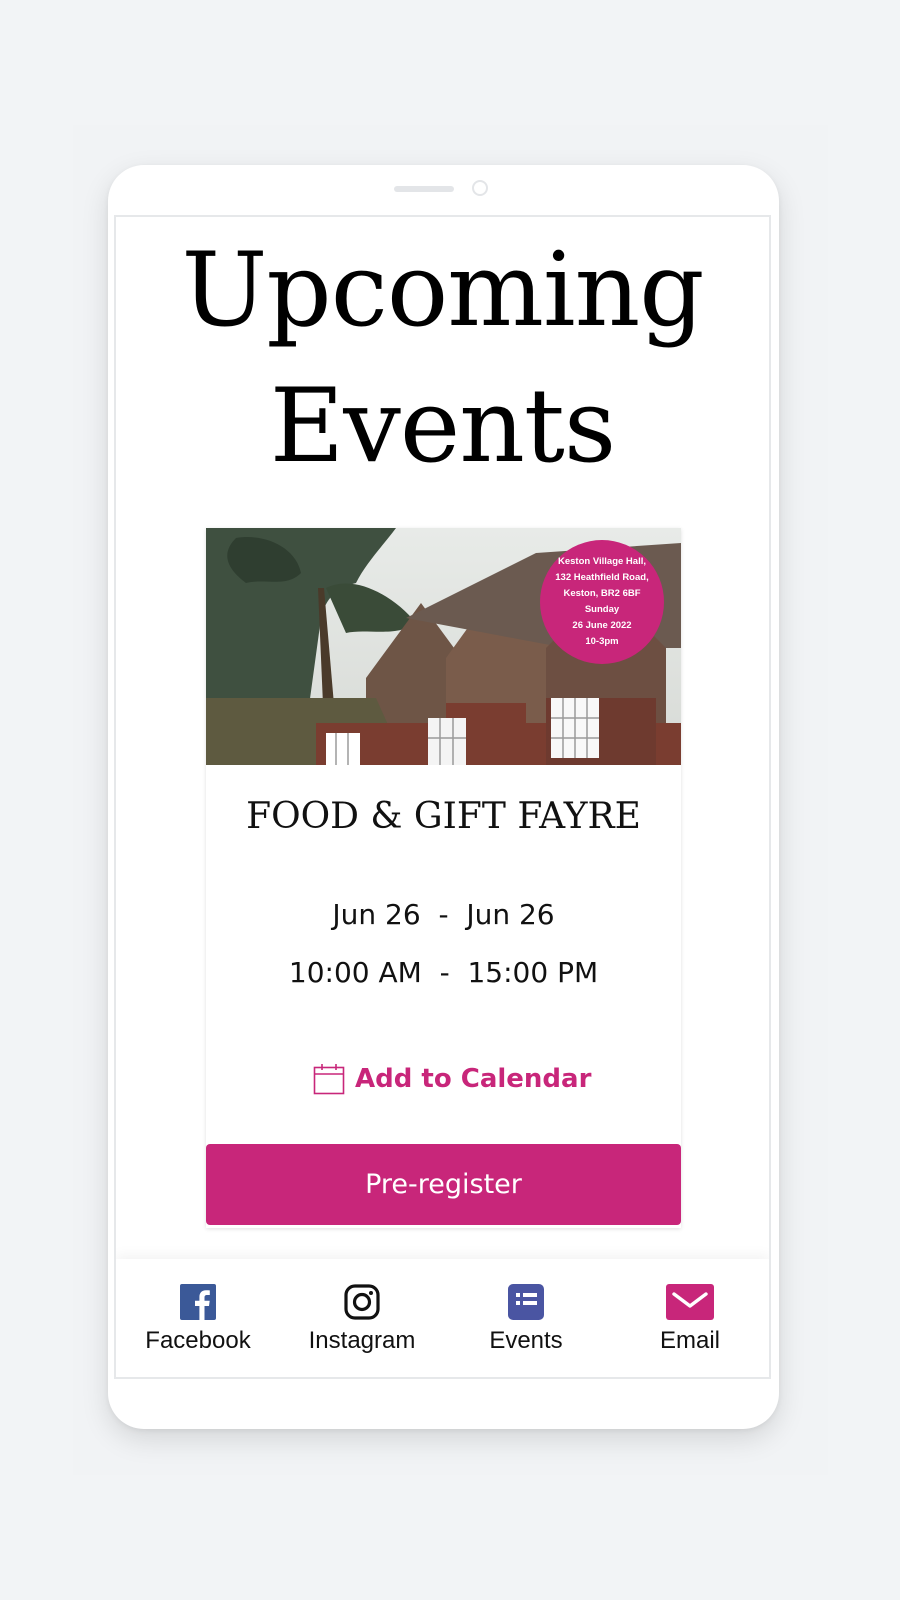  Describe the element at coordinates (198, 1340) in the screenshot. I see `nav-label: Facebook` at that location.